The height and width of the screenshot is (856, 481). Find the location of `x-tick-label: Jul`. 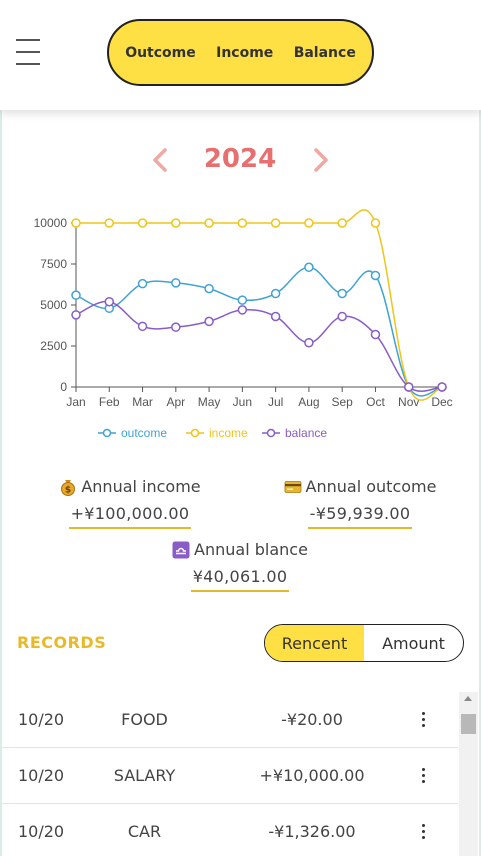

x-tick-label: Jul is located at coordinates (275, 402).